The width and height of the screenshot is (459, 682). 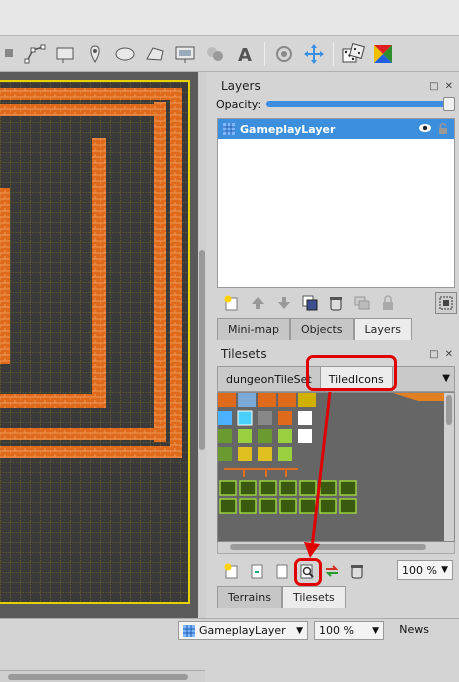 I want to click on import-tileset-icon, so click(x=257, y=571).